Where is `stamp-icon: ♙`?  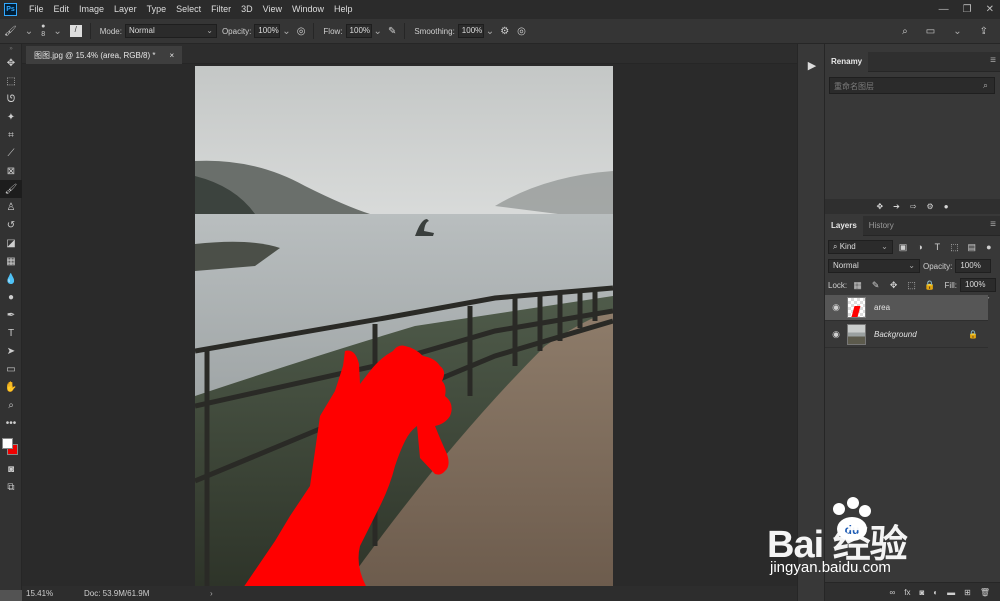 stamp-icon: ♙ is located at coordinates (11, 207).